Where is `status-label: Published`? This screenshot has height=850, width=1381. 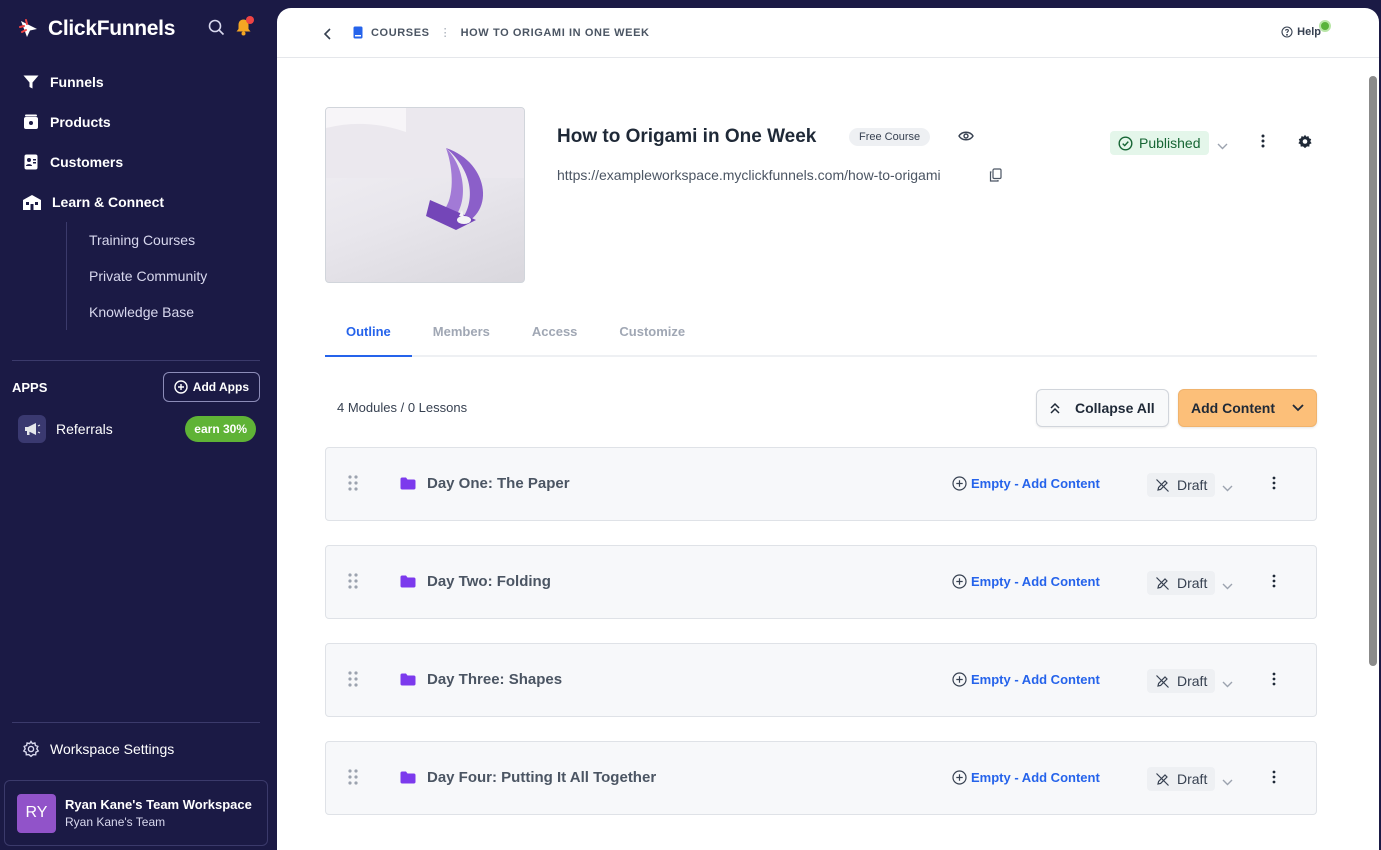
status-label: Published is located at coordinates (1170, 143).